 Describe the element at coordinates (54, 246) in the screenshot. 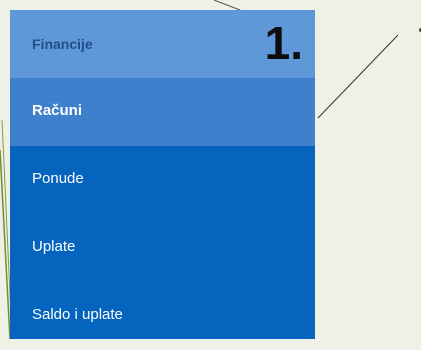

I see `menu-item-label: Uplate` at that location.